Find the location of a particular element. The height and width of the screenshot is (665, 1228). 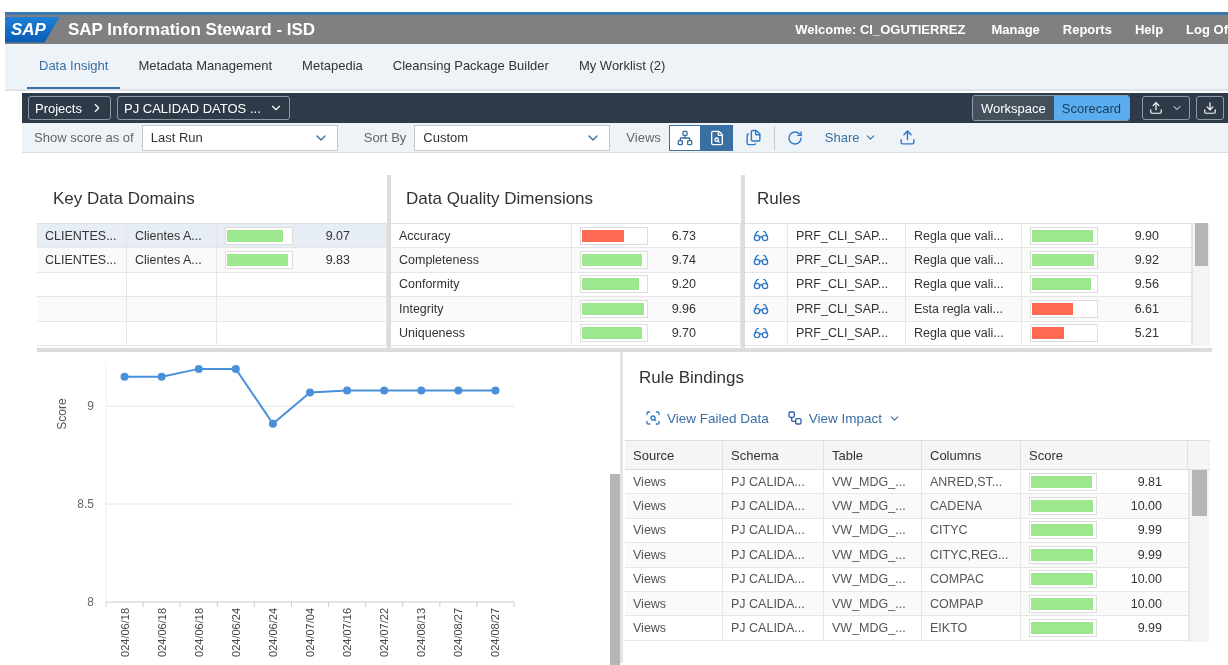

nav-tab: Cleansing Package Builder is located at coordinates (470, 66).